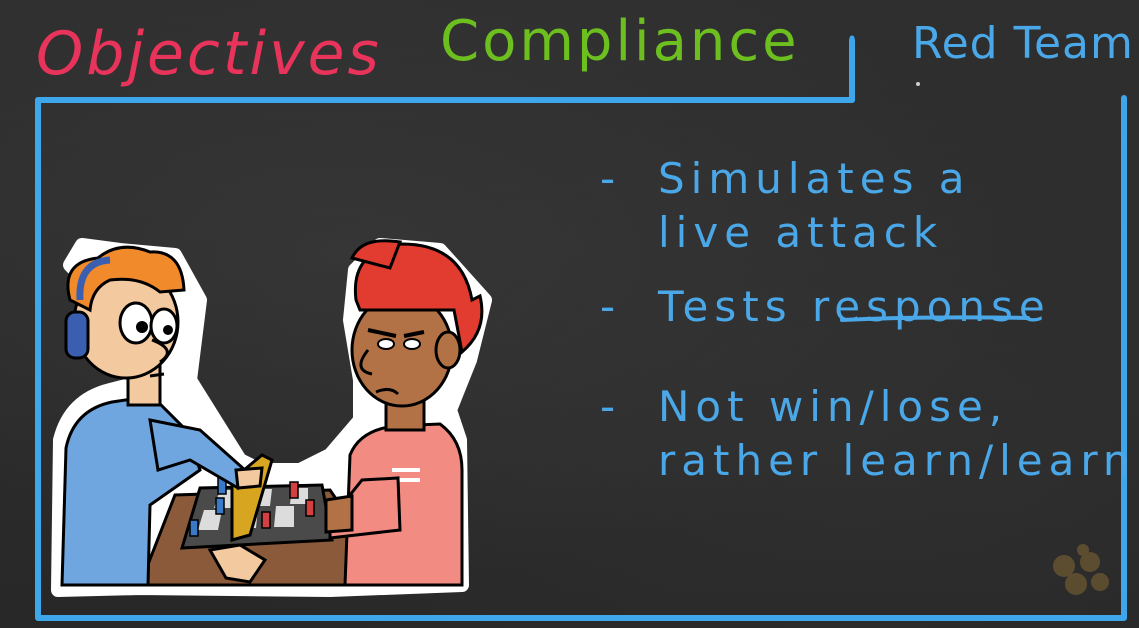 The height and width of the screenshot is (628, 1139). Describe the element at coordinates (931, 306) in the screenshot. I see `bullet-2-emphasis: response` at that location.